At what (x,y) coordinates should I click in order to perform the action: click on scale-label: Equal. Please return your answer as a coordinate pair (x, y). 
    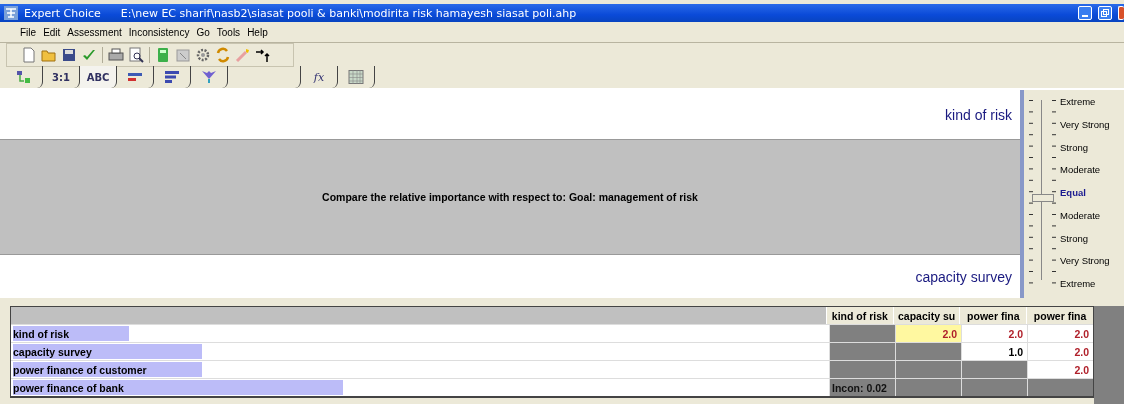
    Looking at the image, I should click on (1073, 193).